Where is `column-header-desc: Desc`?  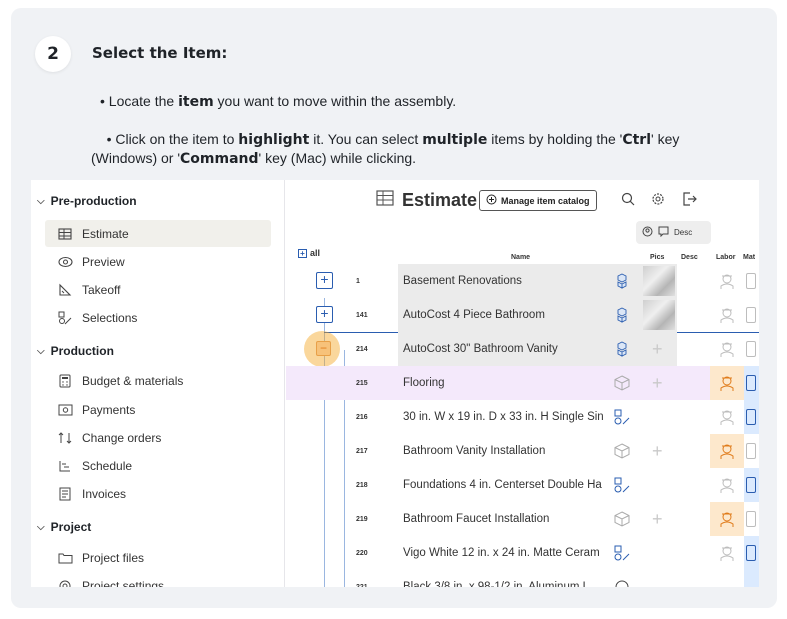 column-header-desc: Desc is located at coordinates (689, 257).